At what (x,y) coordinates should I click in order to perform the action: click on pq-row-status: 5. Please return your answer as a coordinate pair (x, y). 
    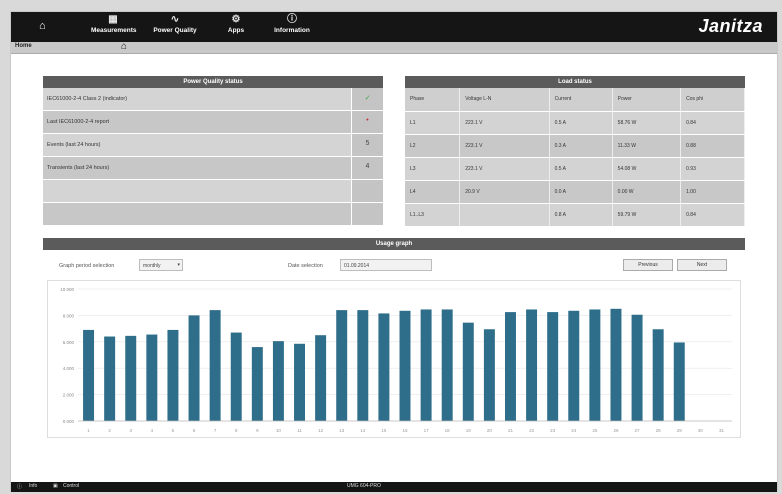
    Looking at the image, I should click on (367, 145).